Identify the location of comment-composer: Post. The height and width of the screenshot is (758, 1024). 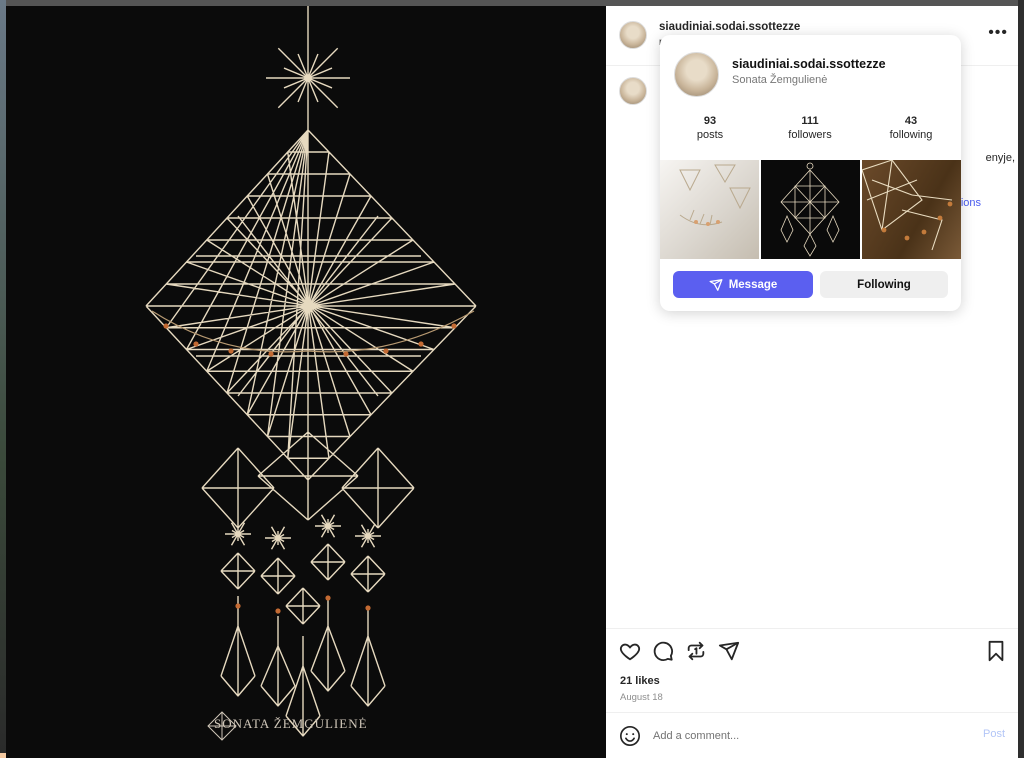
(812, 735).